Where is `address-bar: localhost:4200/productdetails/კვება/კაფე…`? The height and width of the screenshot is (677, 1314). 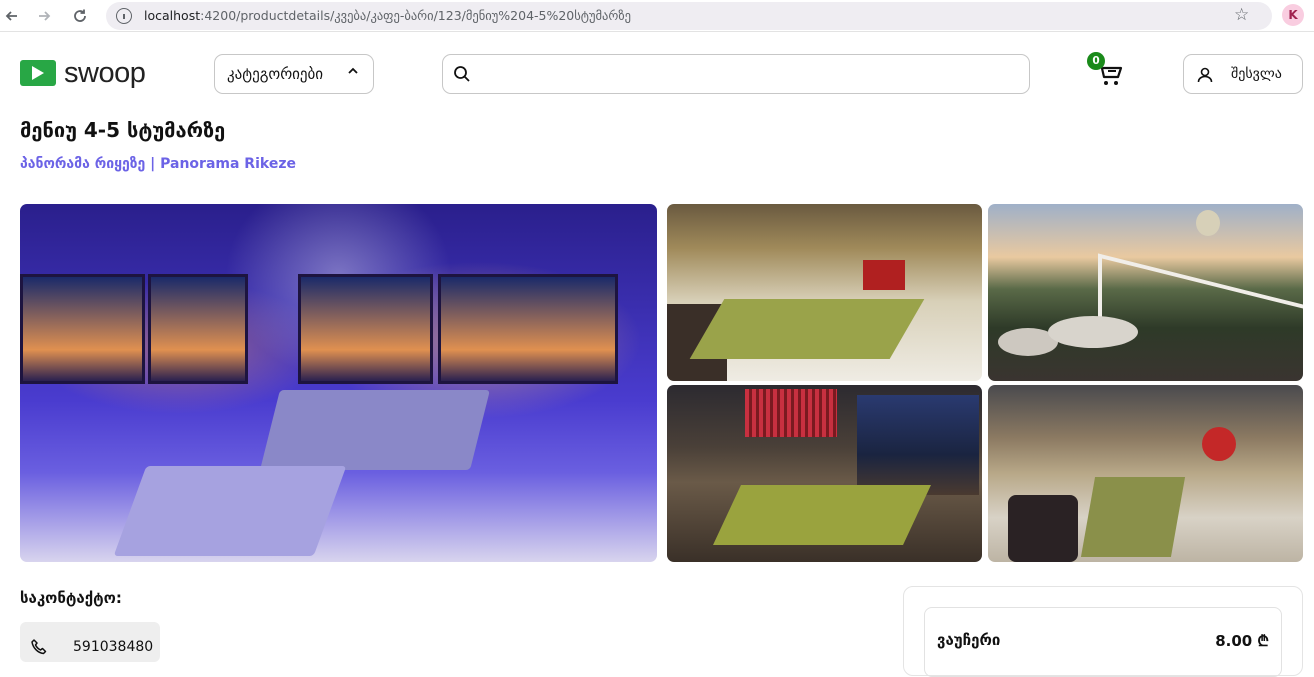
address-bar: localhost:4200/productdetails/კვება/კაფე… is located at coordinates (689, 16).